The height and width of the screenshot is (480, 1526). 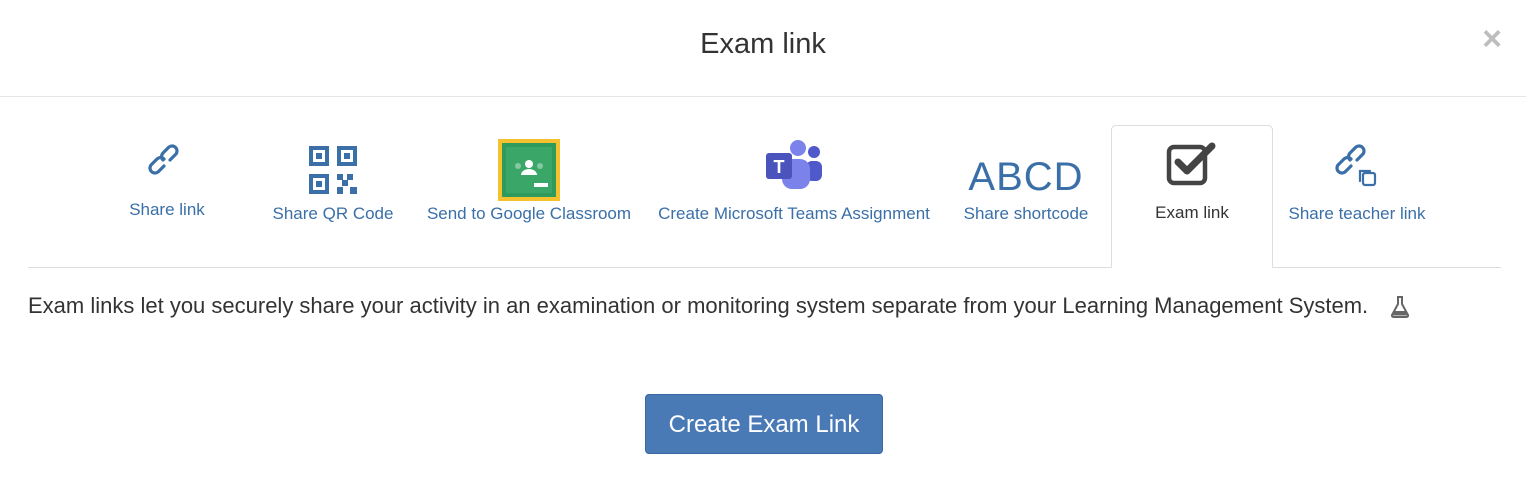 What do you see at coordinates (1026, 213) in the screenshot?
I see `tab-label: Share shortcode` at bounding box center [1026, 213].